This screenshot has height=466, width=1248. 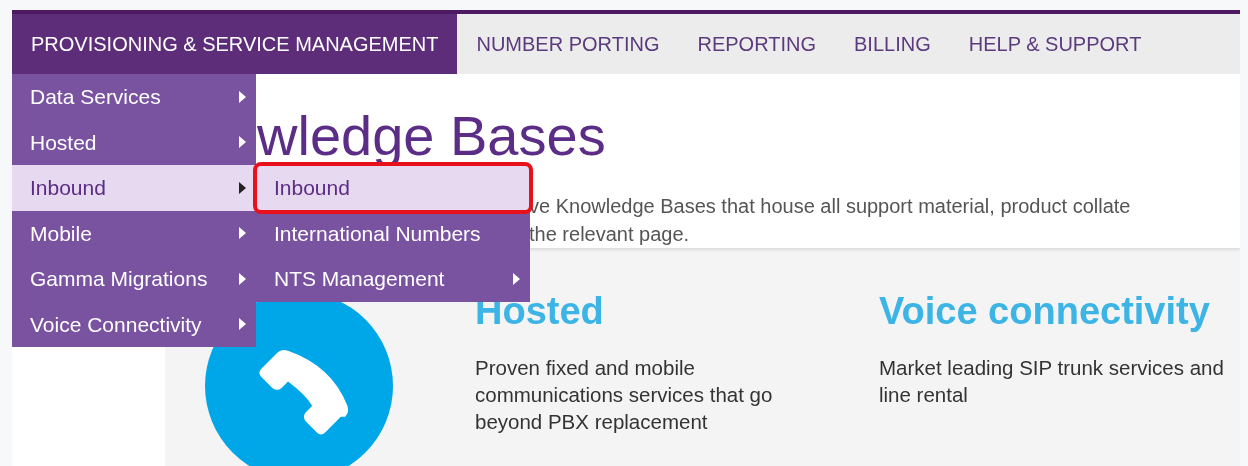 I want to click on nav-tab: HELP & SUPPORT, so click(x=1055, y=44).